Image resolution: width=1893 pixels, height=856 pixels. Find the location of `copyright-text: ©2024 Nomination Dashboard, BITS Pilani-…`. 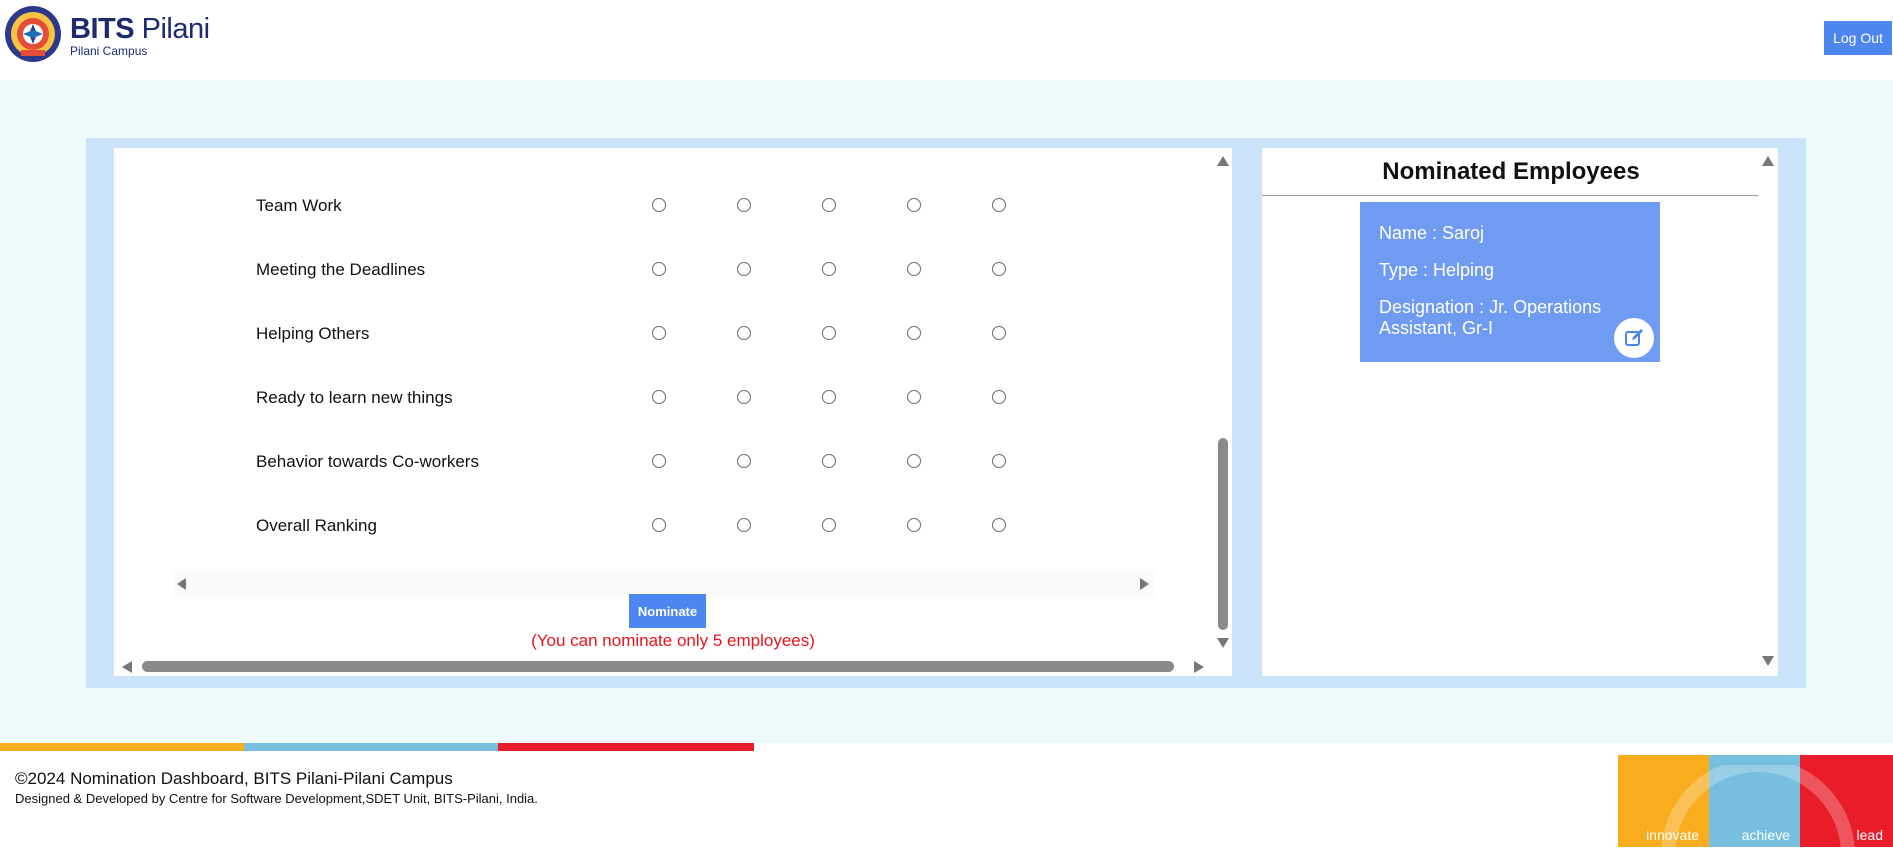

copyright-text: ©2024 Nomination Dashboard, BITS Pilani-… is located at coordinates (234, 778).